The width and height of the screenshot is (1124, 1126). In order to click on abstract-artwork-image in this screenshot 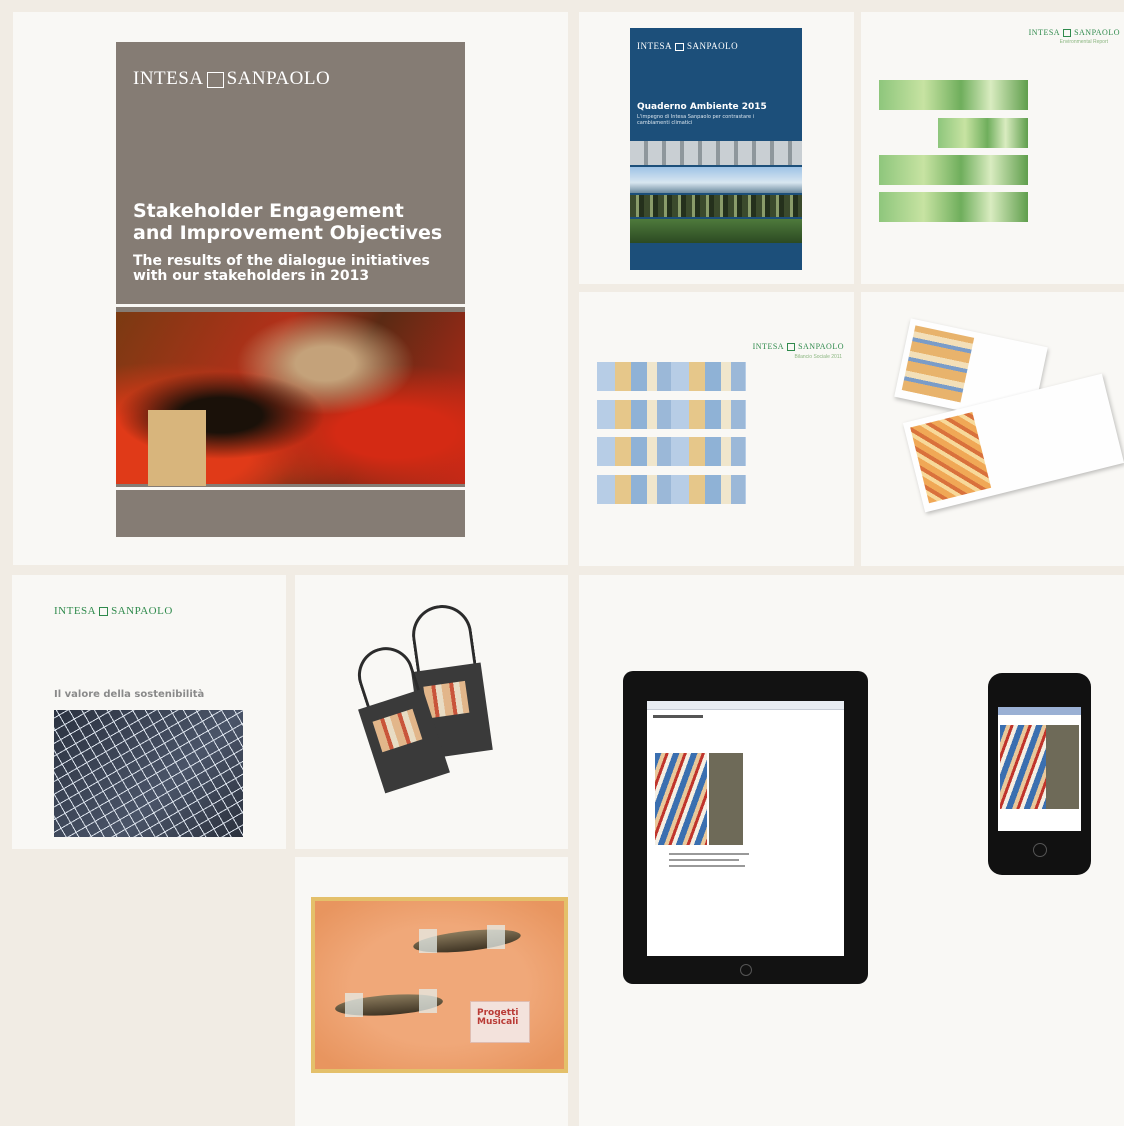, I will do `click(290, 399)`.